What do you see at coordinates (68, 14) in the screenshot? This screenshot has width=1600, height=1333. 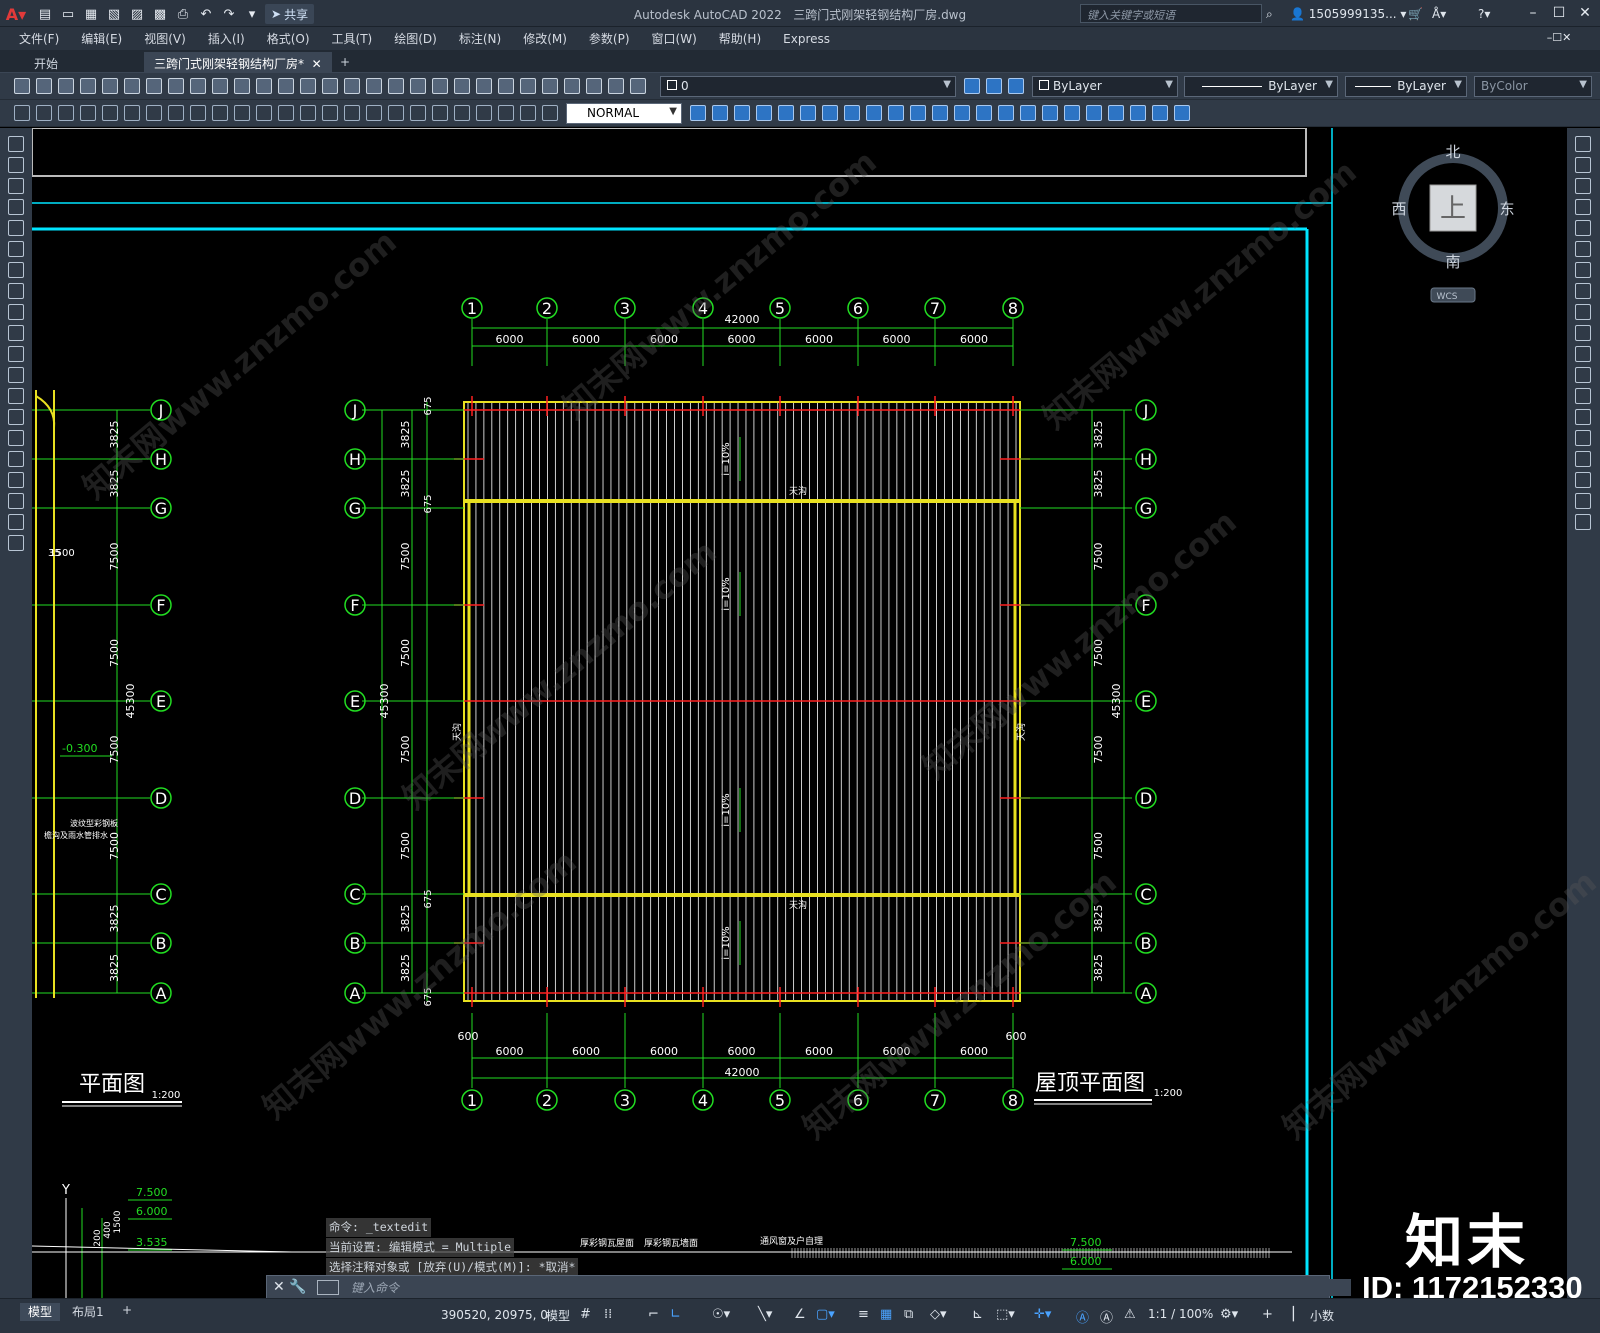 I see `open-icon: ▭` at bounding box center [68, 14].